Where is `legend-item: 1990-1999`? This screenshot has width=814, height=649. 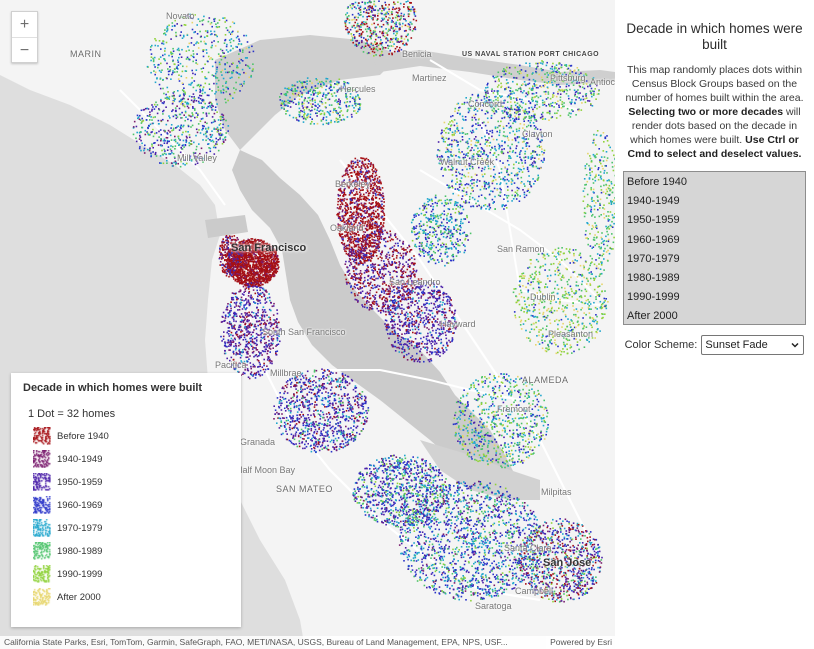 legend-item: 1990-1999 is located at coordinates (67, 574).